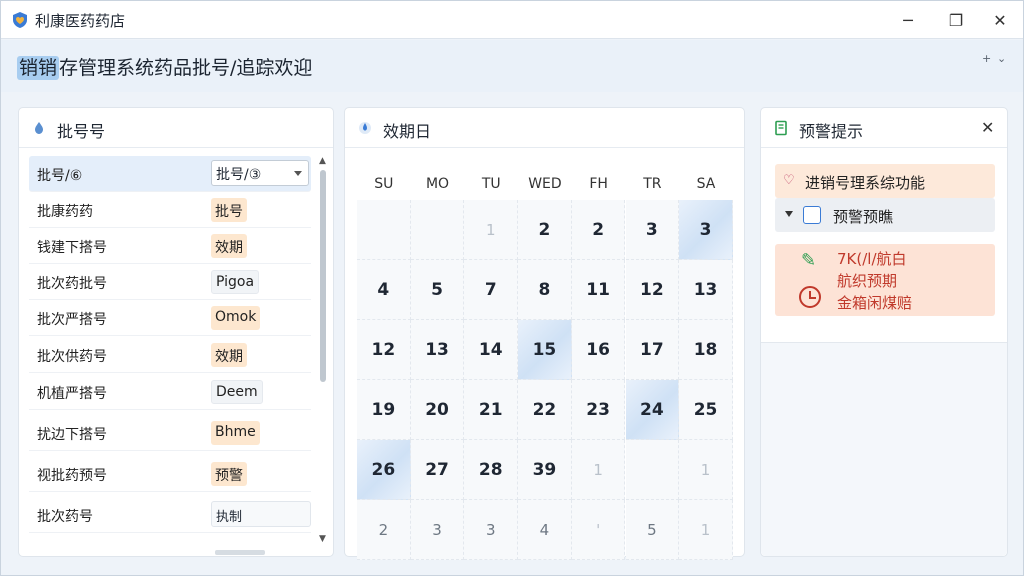 The height and width of the screenshot is (576, 1024). I want to click on list-item-field: 执制, so click(261, 514).